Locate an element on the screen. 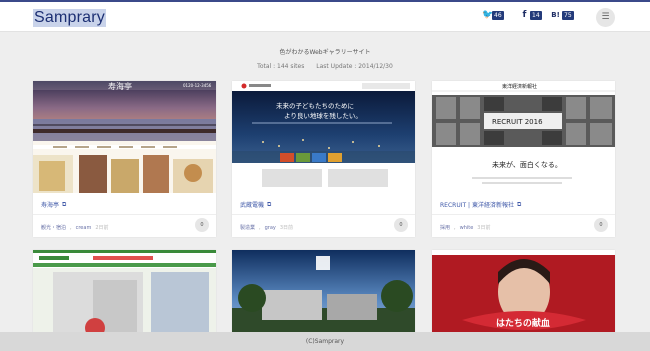 The width and height of the screenshot is (650, 351). site-name-link: 寿海亭 ⧉ is located at coordinates (54, 205).